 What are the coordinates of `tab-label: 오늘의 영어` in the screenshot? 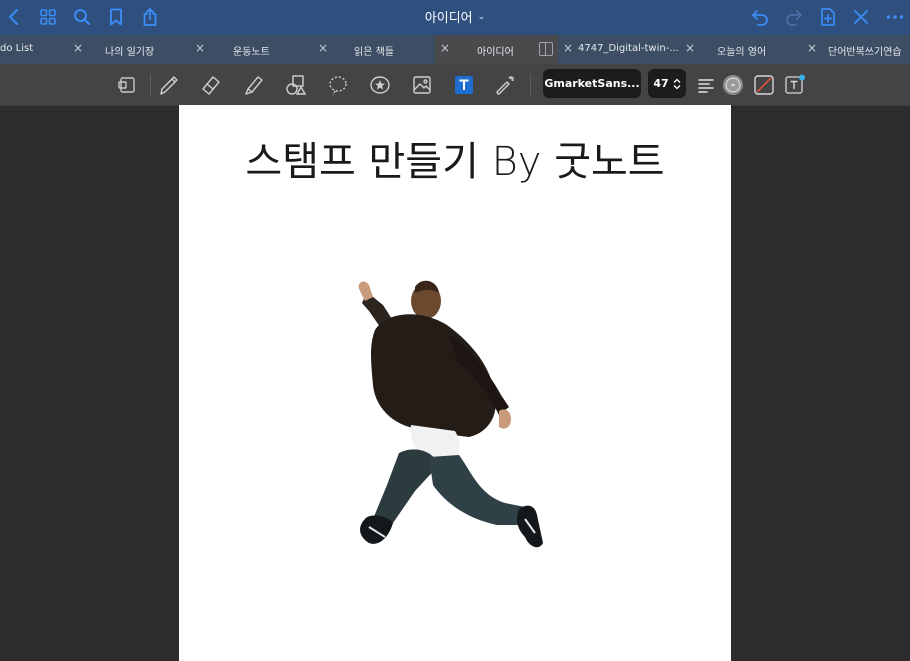 It's located at (742, 52).